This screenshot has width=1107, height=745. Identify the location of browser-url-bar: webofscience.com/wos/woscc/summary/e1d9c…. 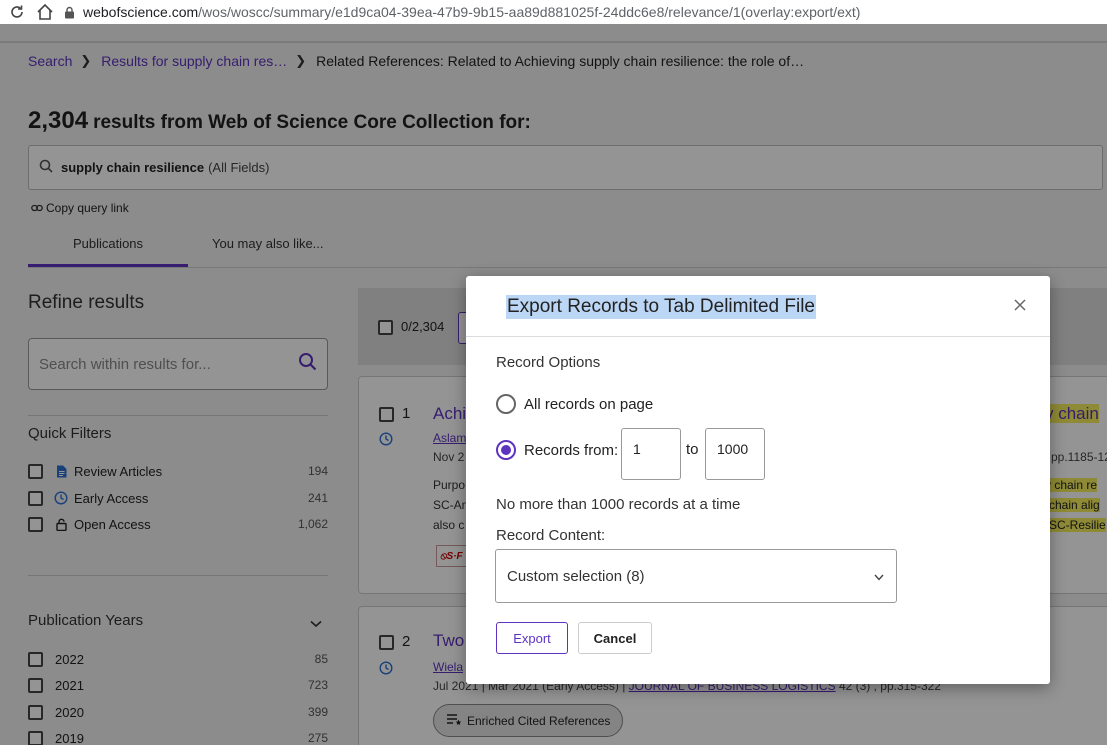
(553, 12).